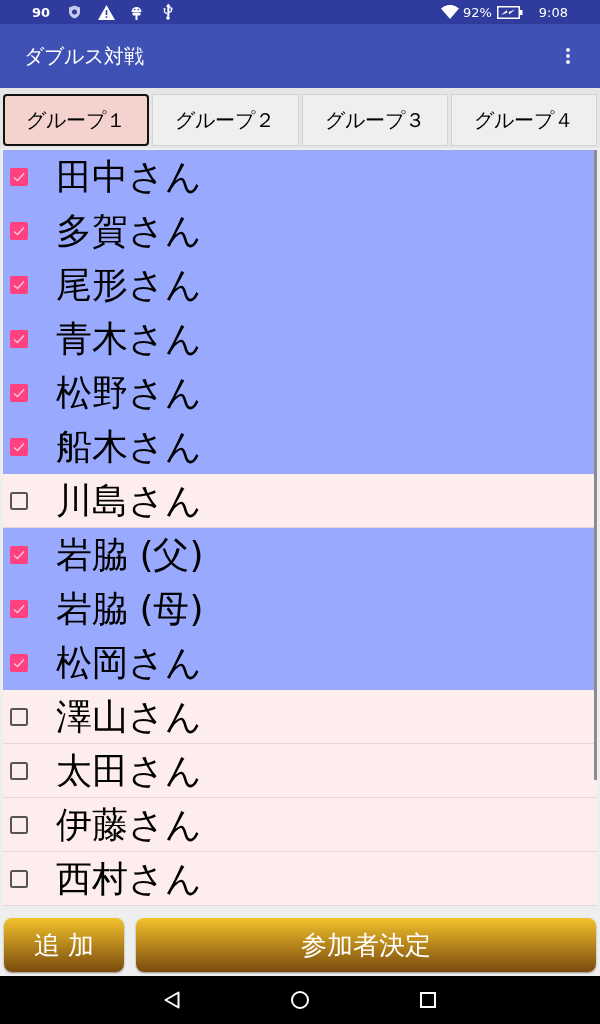 The image size is (600, 1024). What do you see at coordinates (129, 447) in the screenshot?
I see `player-name: 船木さん` at bounding box center [129, 447].